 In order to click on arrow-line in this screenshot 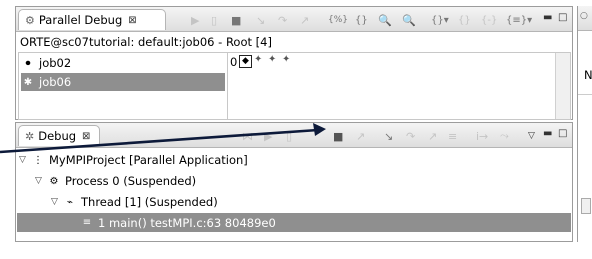, I will do `click(159, 141)`.